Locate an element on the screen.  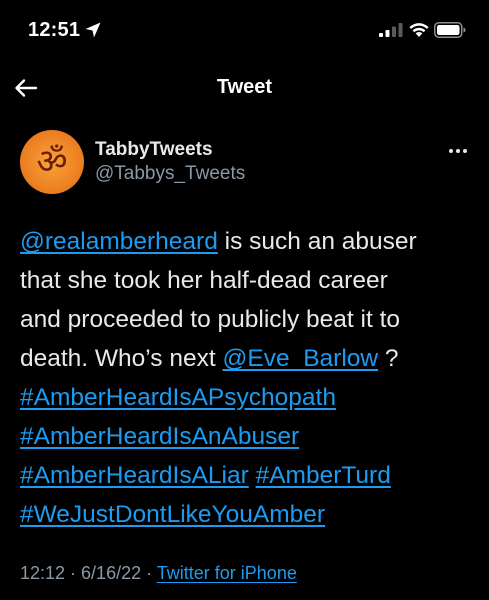
tweet-line: #AmberHeardIsALiar #AmberTurd is located at coordinates (249, 475).